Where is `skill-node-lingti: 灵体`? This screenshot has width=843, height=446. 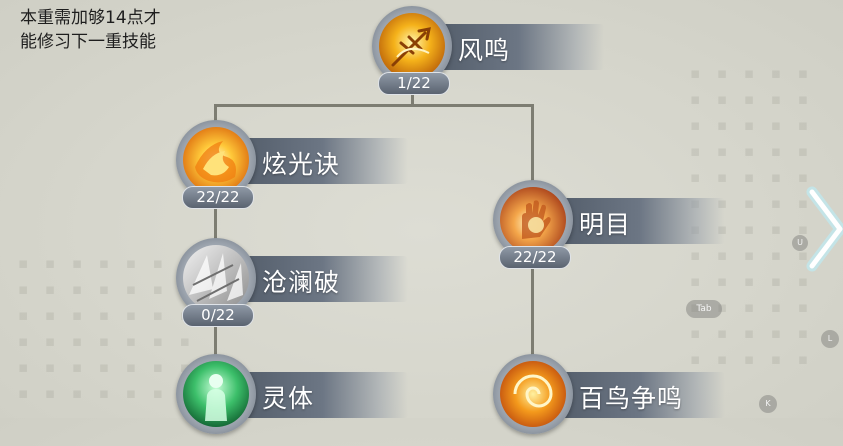
skill-node-lingti: 灵体 is located at coordinates (306, 398).